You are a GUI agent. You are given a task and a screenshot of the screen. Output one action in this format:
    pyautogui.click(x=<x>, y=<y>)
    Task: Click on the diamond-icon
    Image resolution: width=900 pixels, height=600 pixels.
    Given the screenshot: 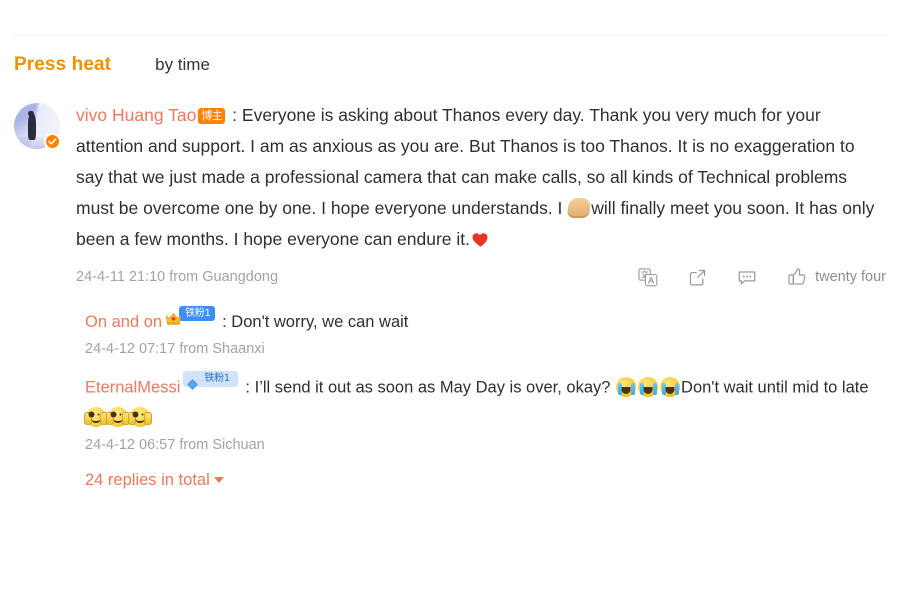 What is the action you would take?
    pyautogui.click(x=192, y=381)
    